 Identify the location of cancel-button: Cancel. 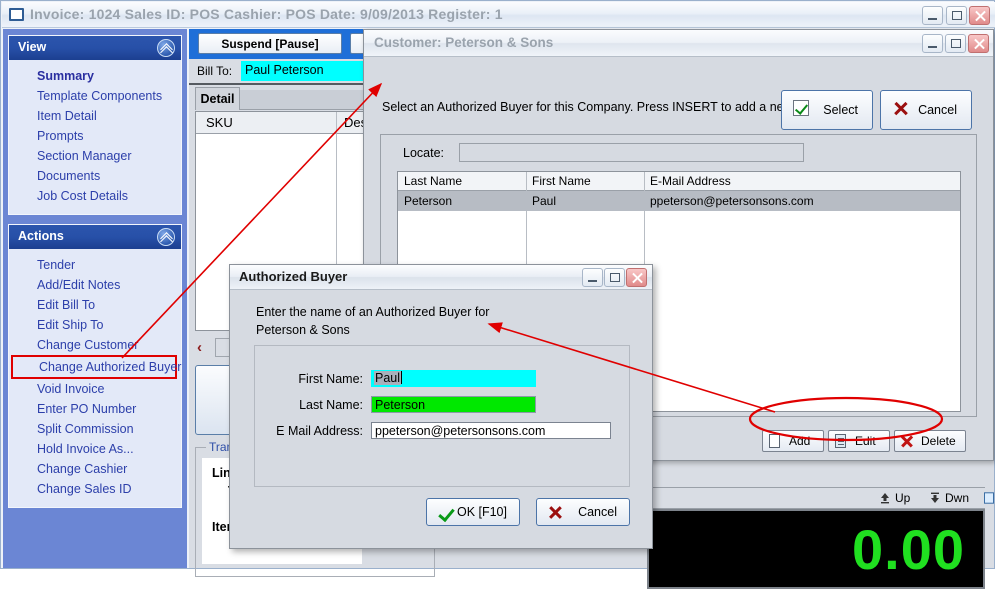
(926, 110).